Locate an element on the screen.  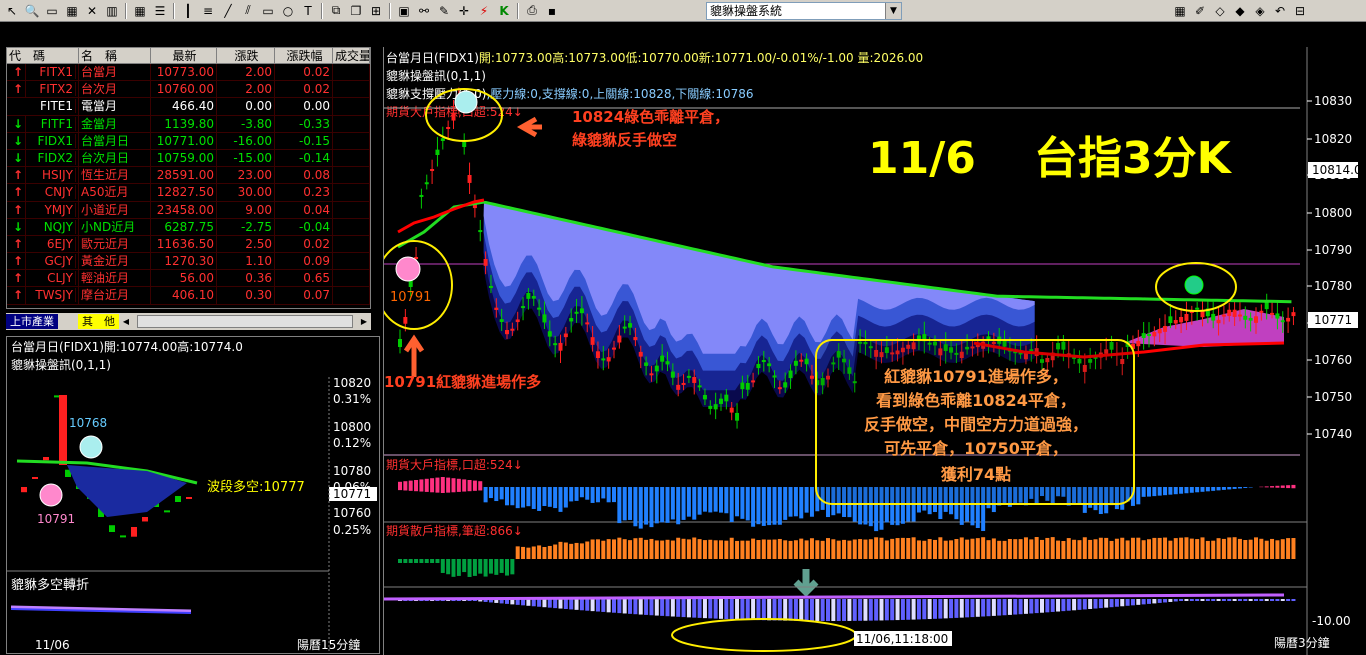
cell-name: 台當月日 is located at coordinates (115, 140).